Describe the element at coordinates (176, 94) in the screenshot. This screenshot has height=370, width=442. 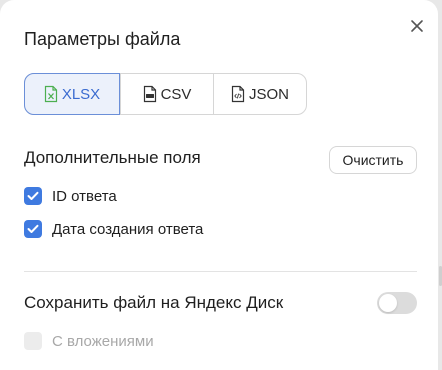
I see `format-csv-label: CSV` at that location.